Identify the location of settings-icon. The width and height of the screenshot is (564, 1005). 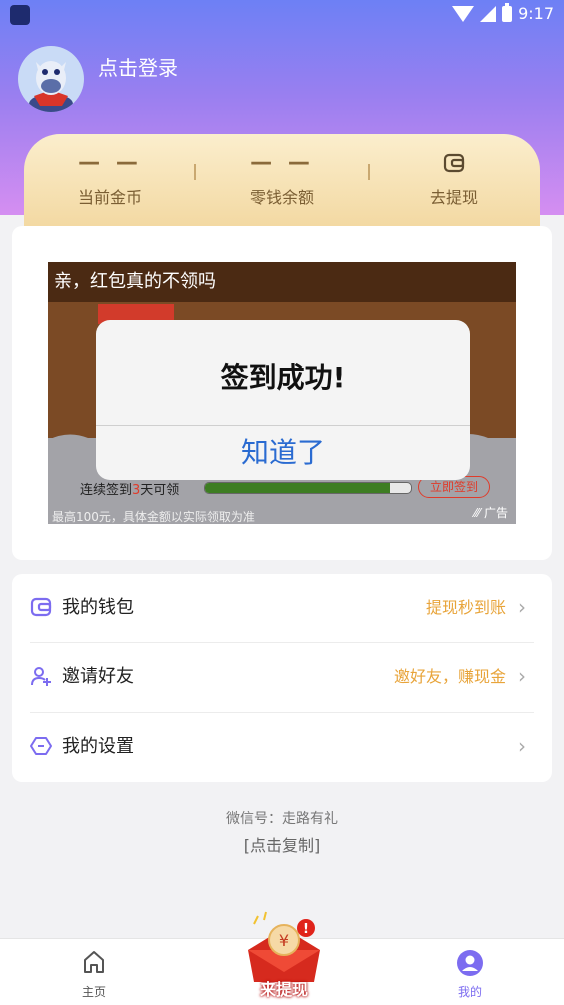
(41, 746).